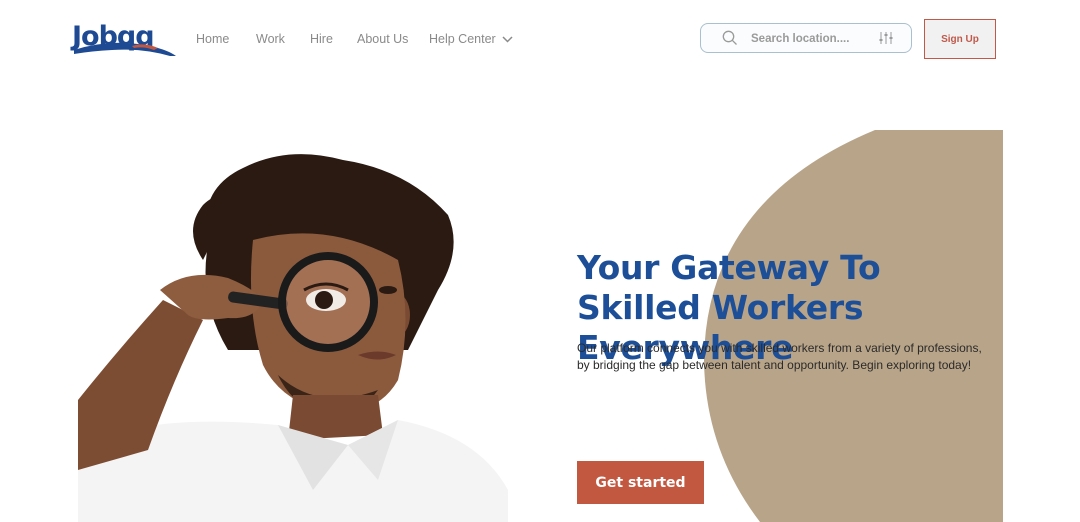  I want to click on get-started-button: Get started, so click(640, 482).